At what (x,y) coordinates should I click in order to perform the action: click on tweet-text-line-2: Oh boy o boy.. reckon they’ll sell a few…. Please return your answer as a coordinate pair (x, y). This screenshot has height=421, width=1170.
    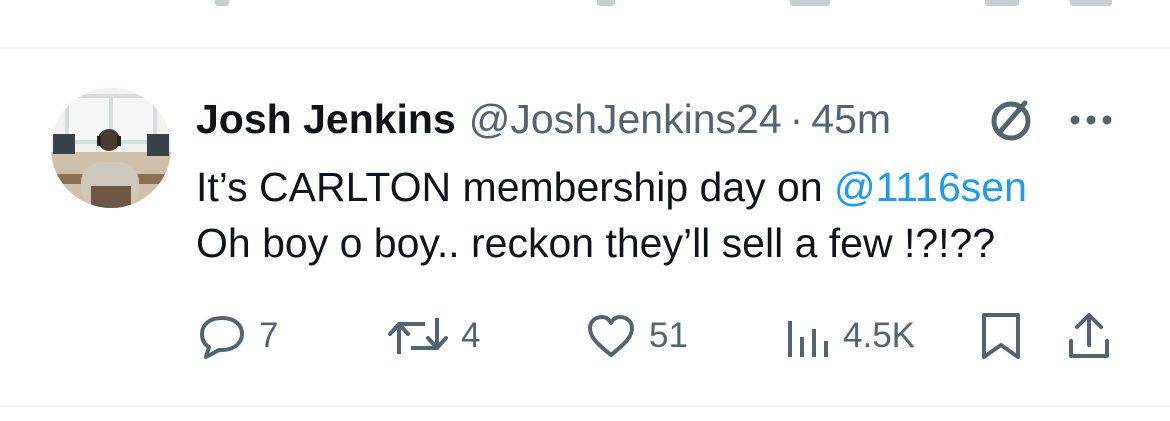
    Looking at the image, I should click on (596, 243).